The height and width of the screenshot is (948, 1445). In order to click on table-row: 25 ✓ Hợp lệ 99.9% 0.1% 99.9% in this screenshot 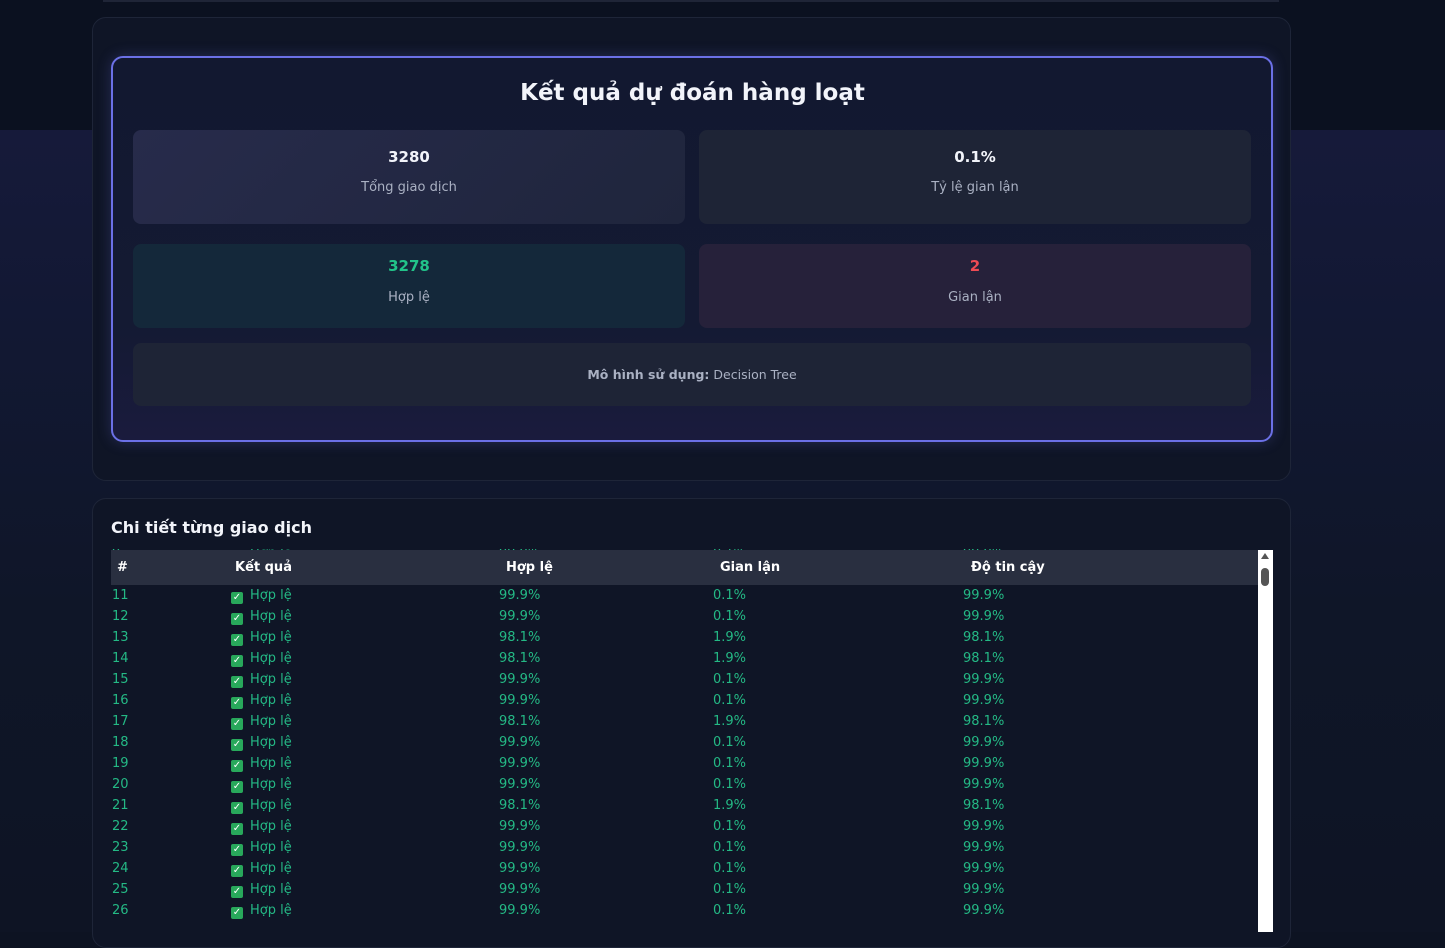, I will do `click(684, 890)`.